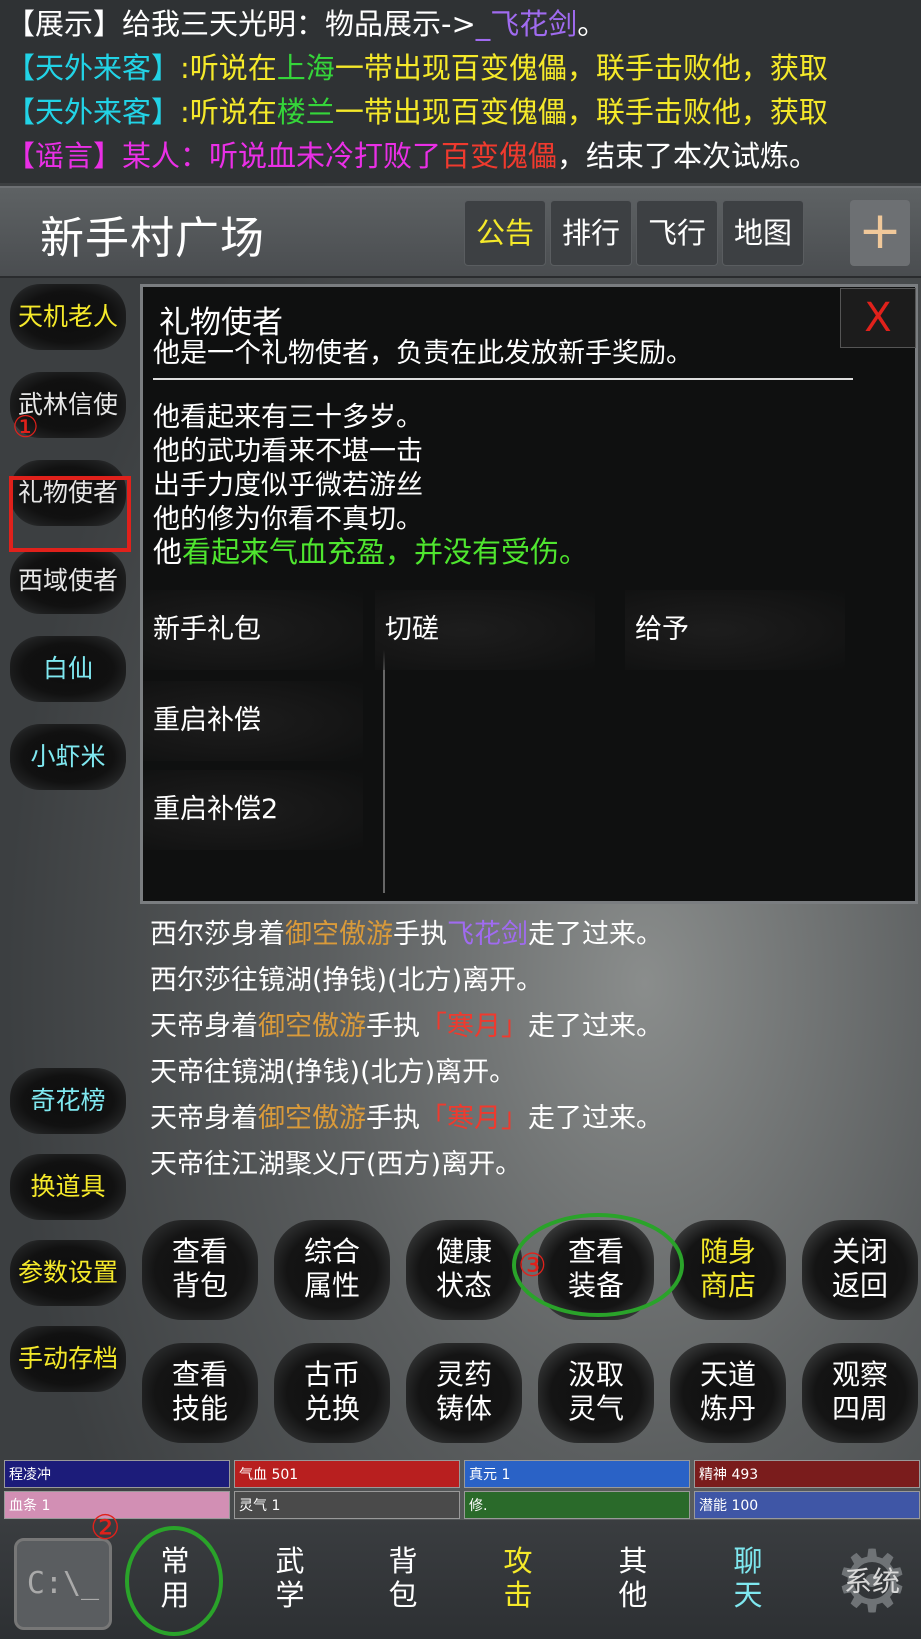 The height and width of the screenshot is (1639, 921). Describe the element at coordinates (68, 1273) in the screenshot. I see `settings-button: 参数设置` at that location.